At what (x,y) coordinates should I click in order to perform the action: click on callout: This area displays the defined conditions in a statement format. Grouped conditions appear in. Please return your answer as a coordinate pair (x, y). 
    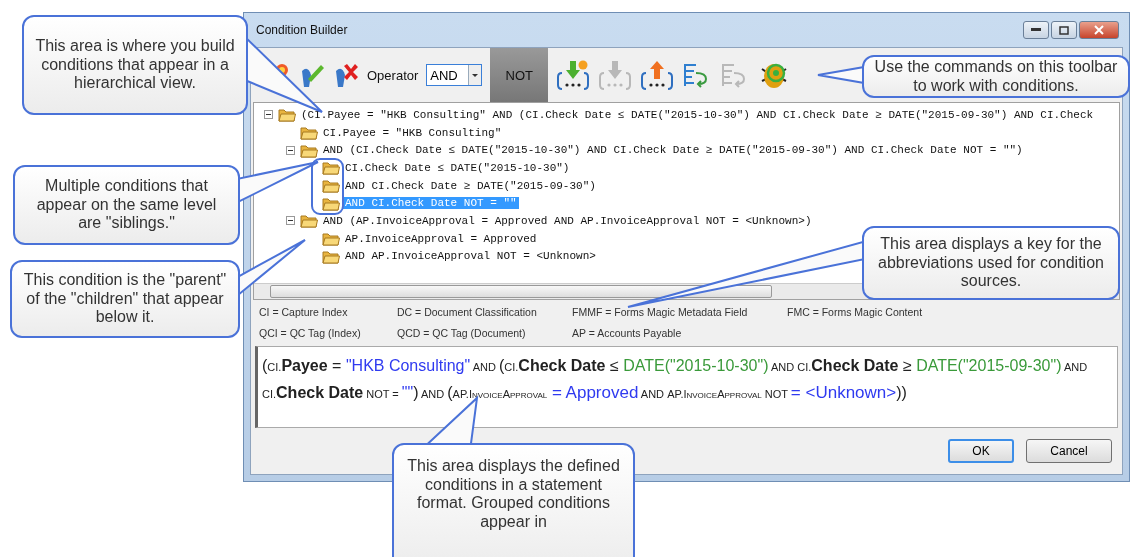
    Looking at the image, I should click on (513, 500).